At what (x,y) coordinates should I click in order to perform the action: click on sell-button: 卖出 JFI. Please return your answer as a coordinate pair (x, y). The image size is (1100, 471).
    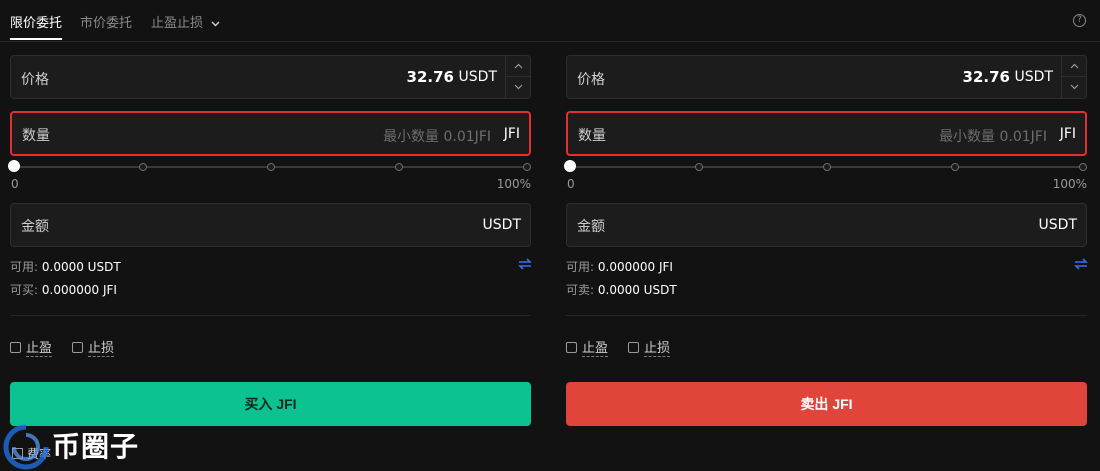
    Looking at the image, I should click on (826, 404).